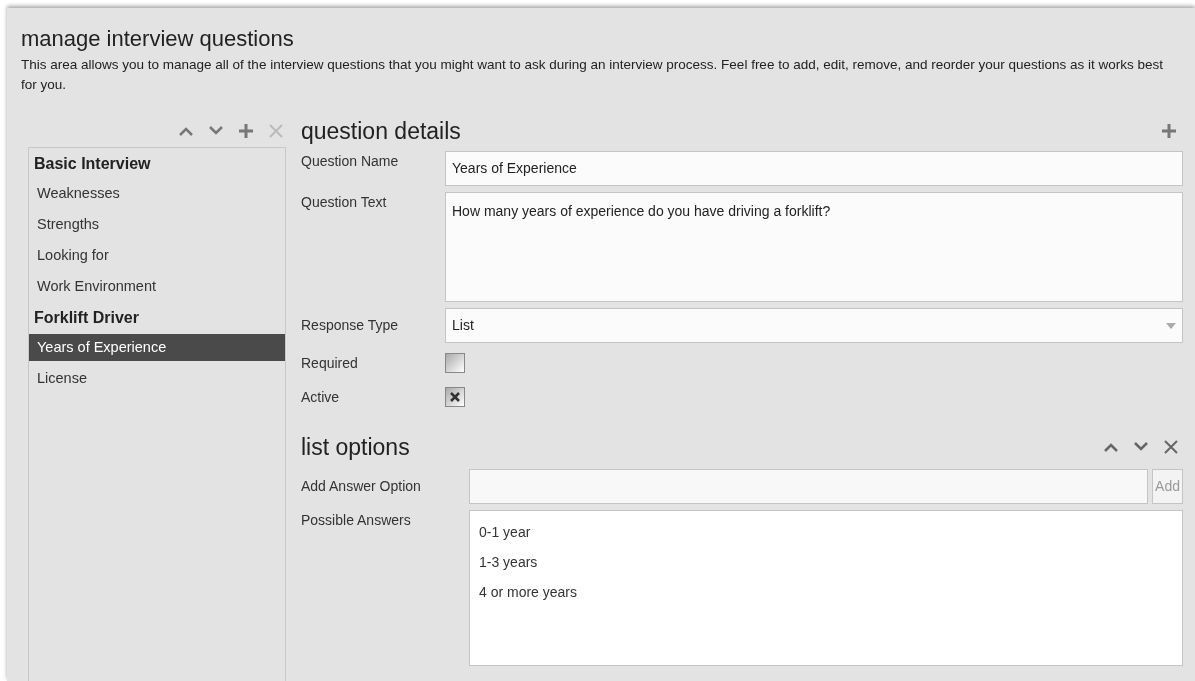 This screenshot has width=1195, height=681. What do you see at coordinates (330, 363) in the screenshot?
I see `field-label: Required` at bounding box center [330, 363].